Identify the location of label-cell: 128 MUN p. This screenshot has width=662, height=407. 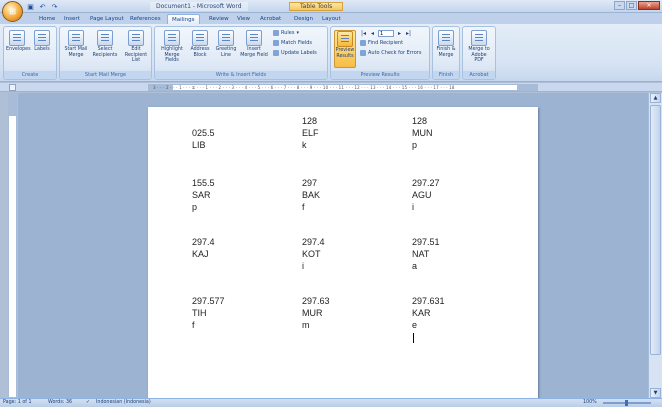
(422, 133).